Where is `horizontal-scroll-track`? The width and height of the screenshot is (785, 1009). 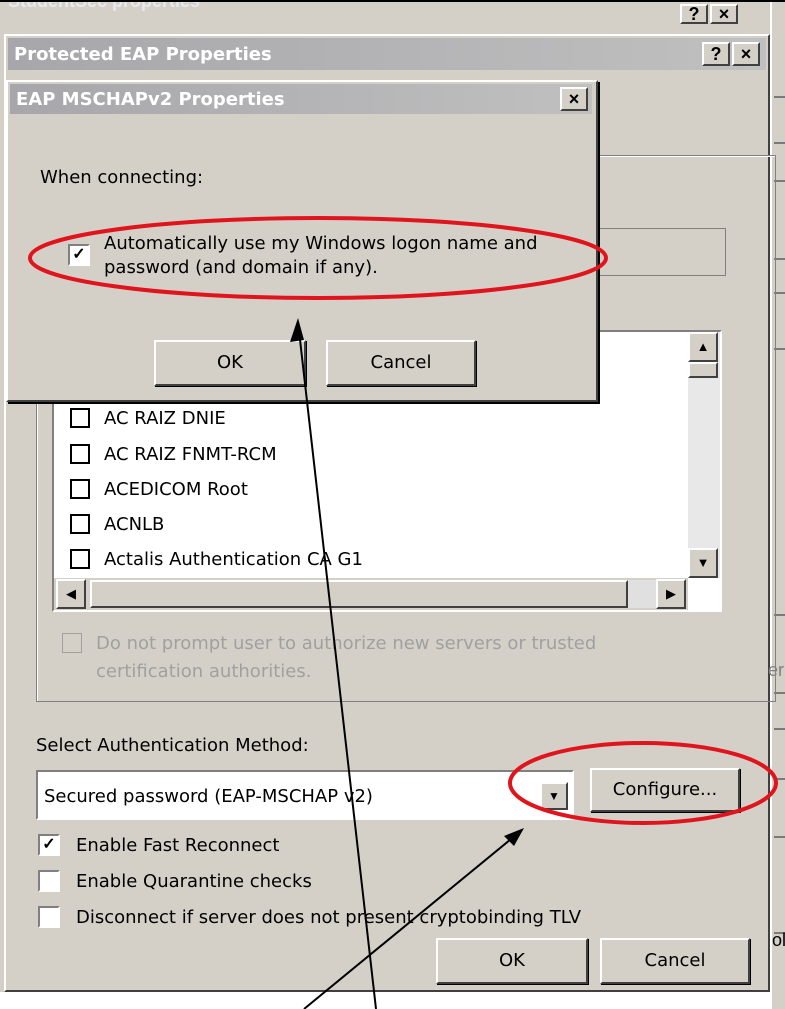
horizontal-scroll-track is located at coordinates (642, 594).